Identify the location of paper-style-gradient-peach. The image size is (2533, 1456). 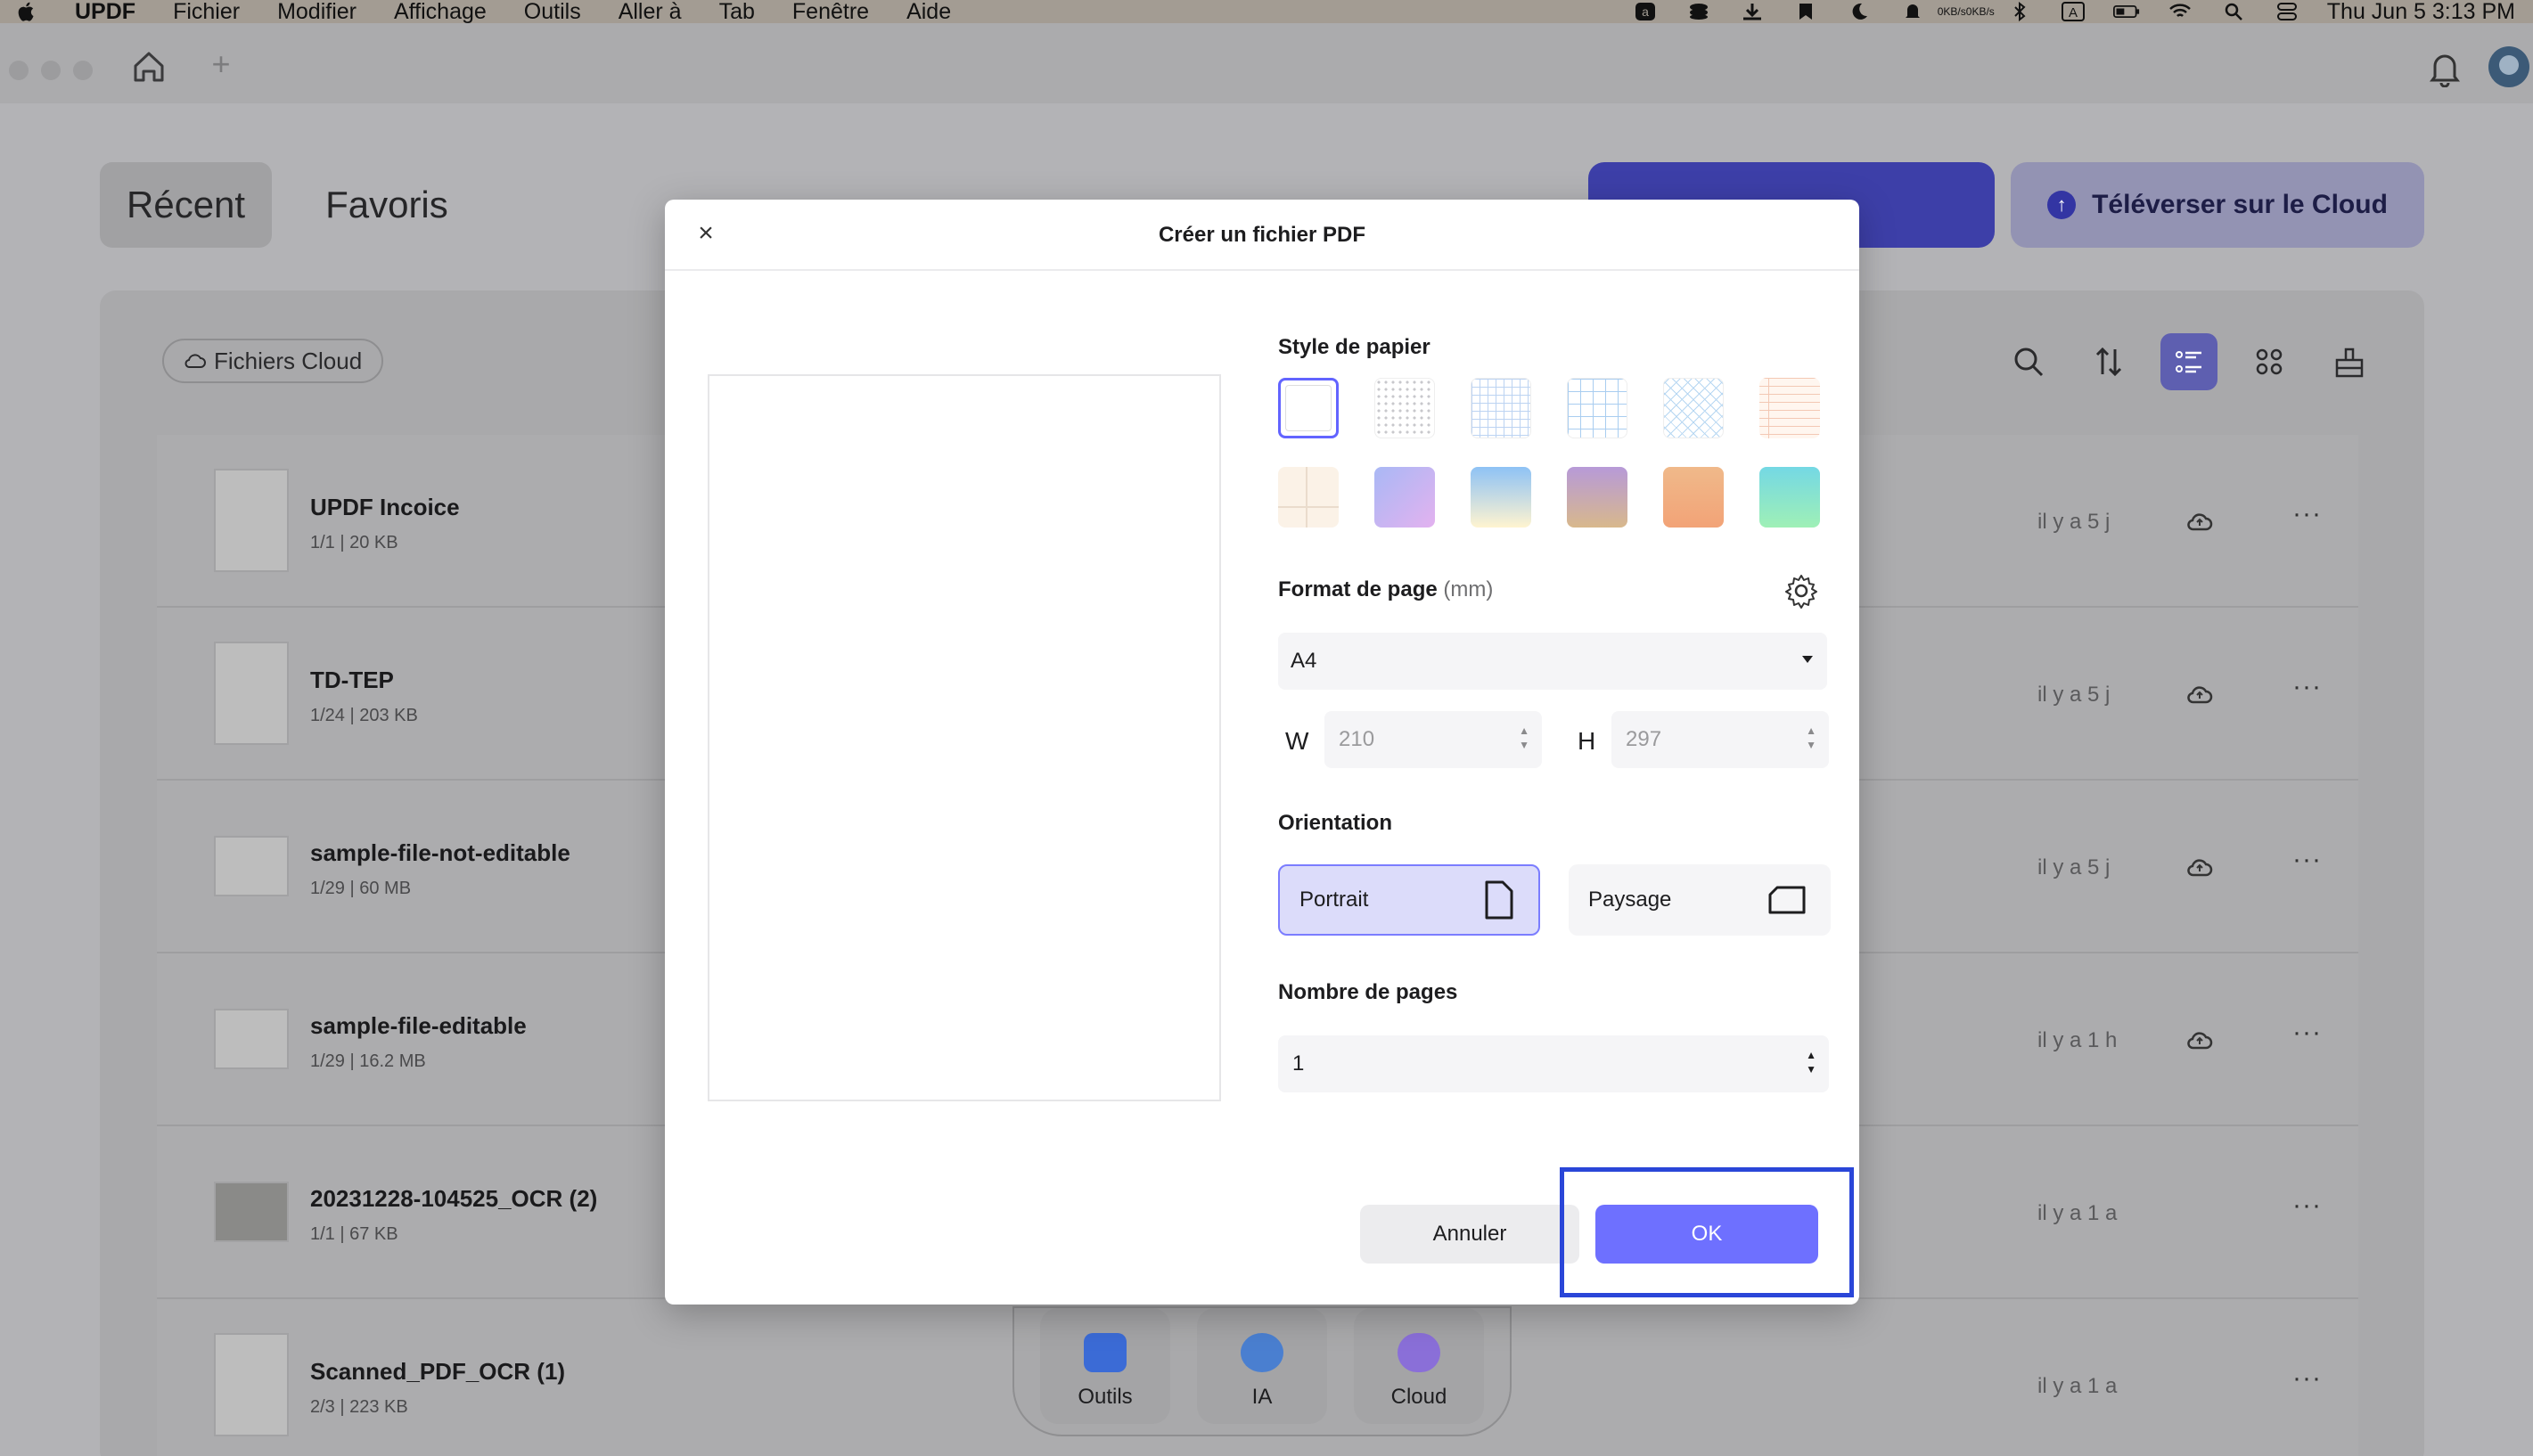
(1693, 497).